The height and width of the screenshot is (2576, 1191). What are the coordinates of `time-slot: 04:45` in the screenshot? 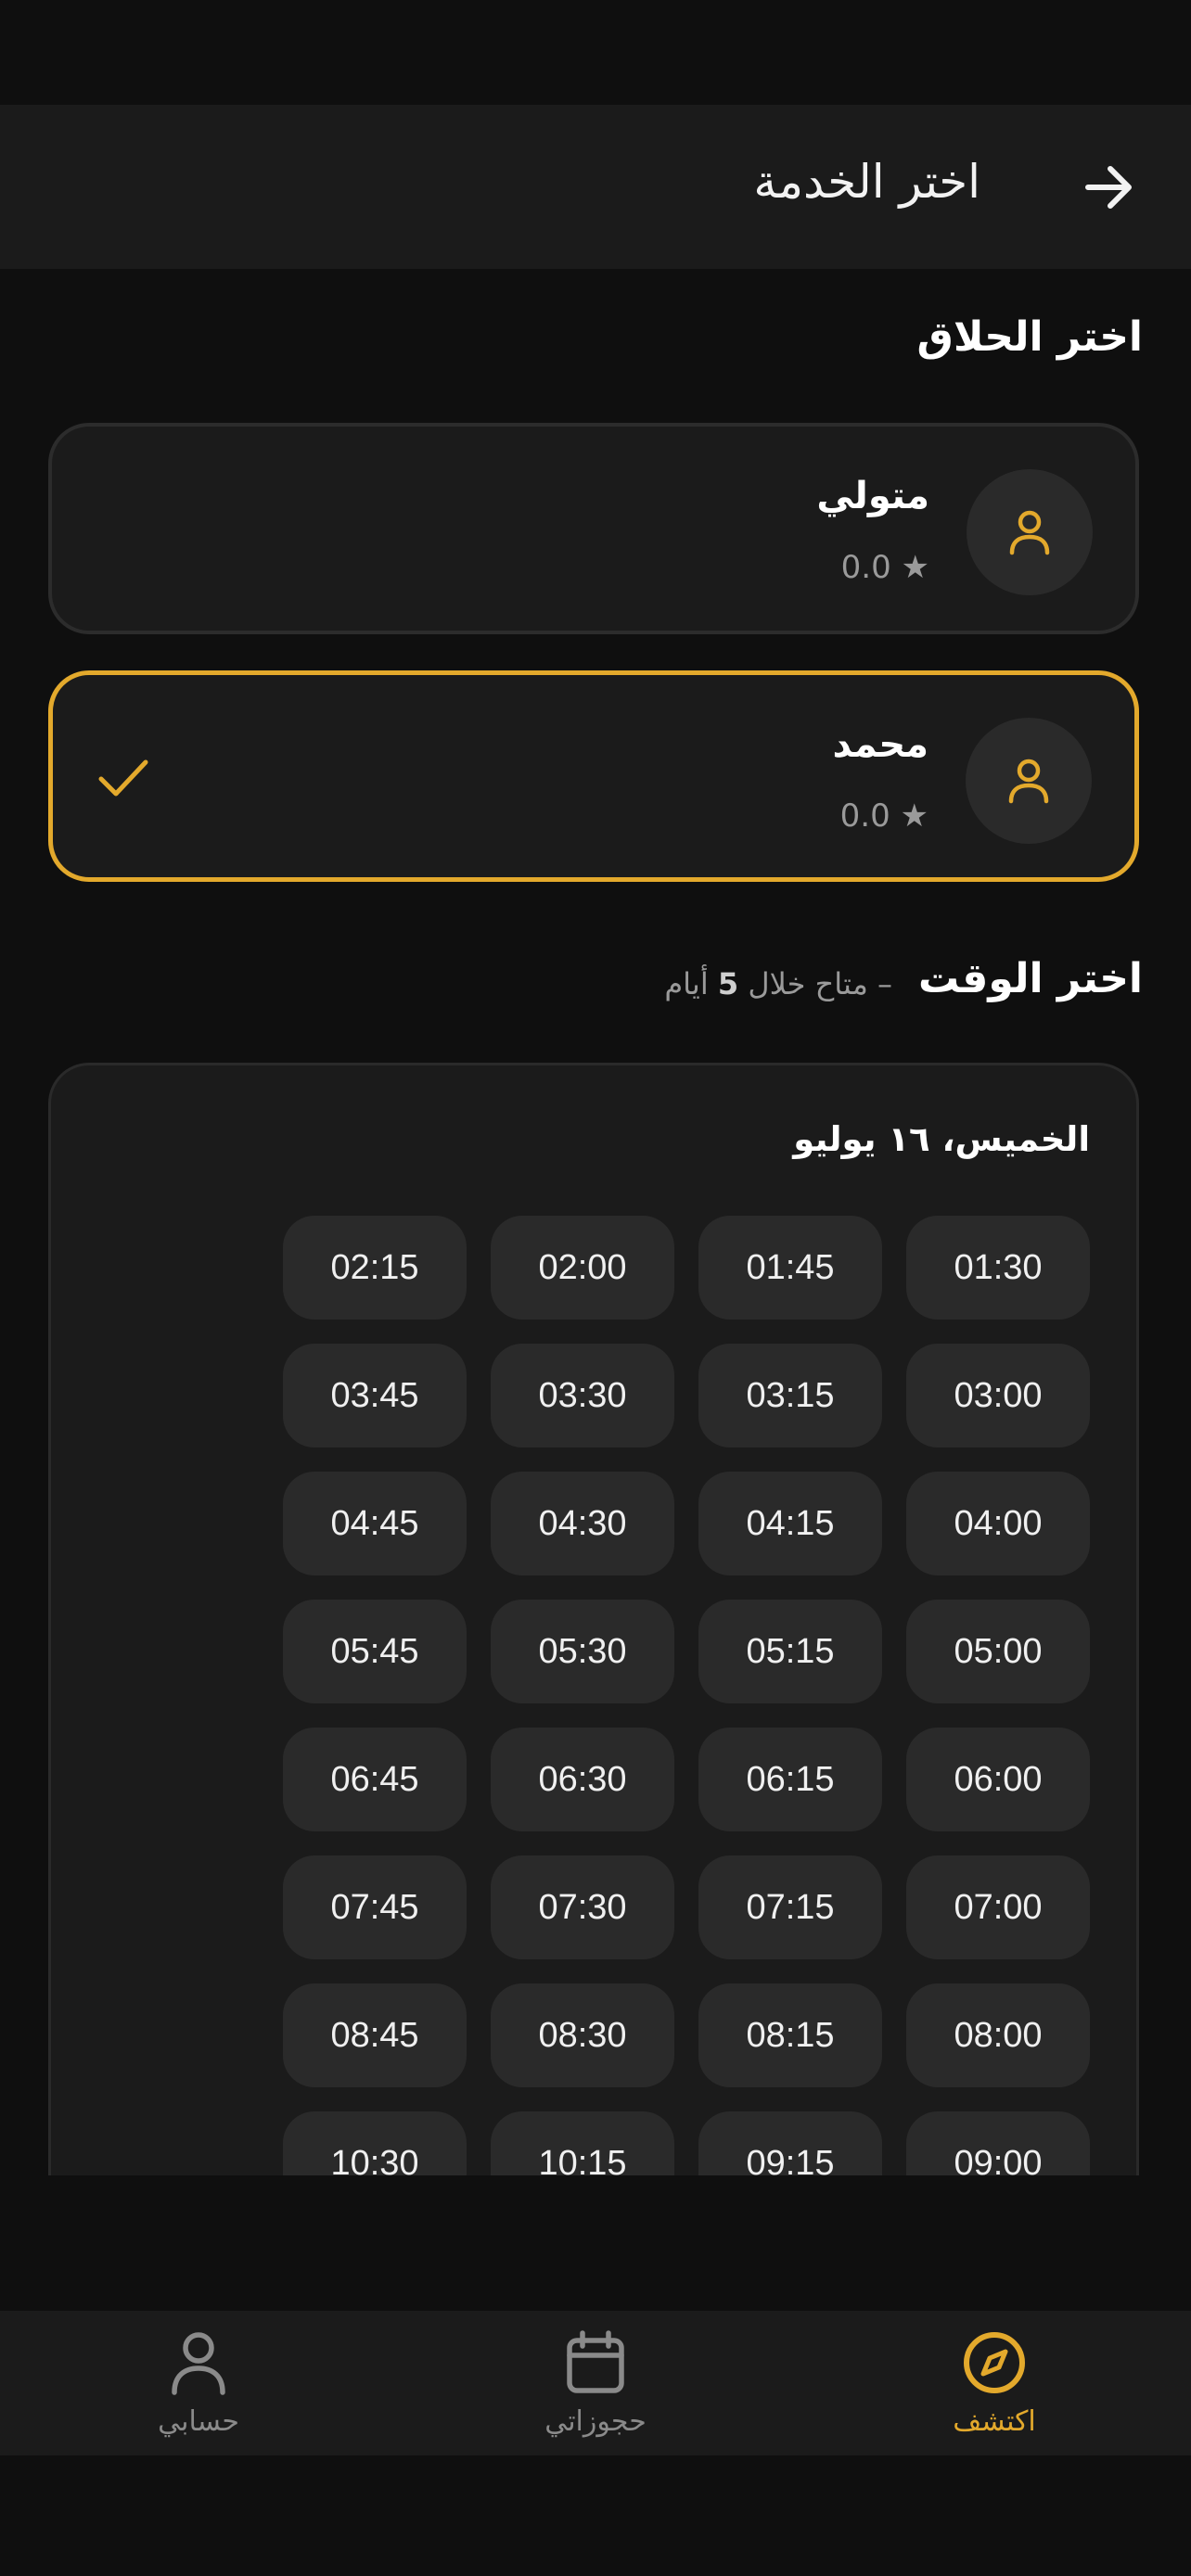 It's located at (375, 1524).